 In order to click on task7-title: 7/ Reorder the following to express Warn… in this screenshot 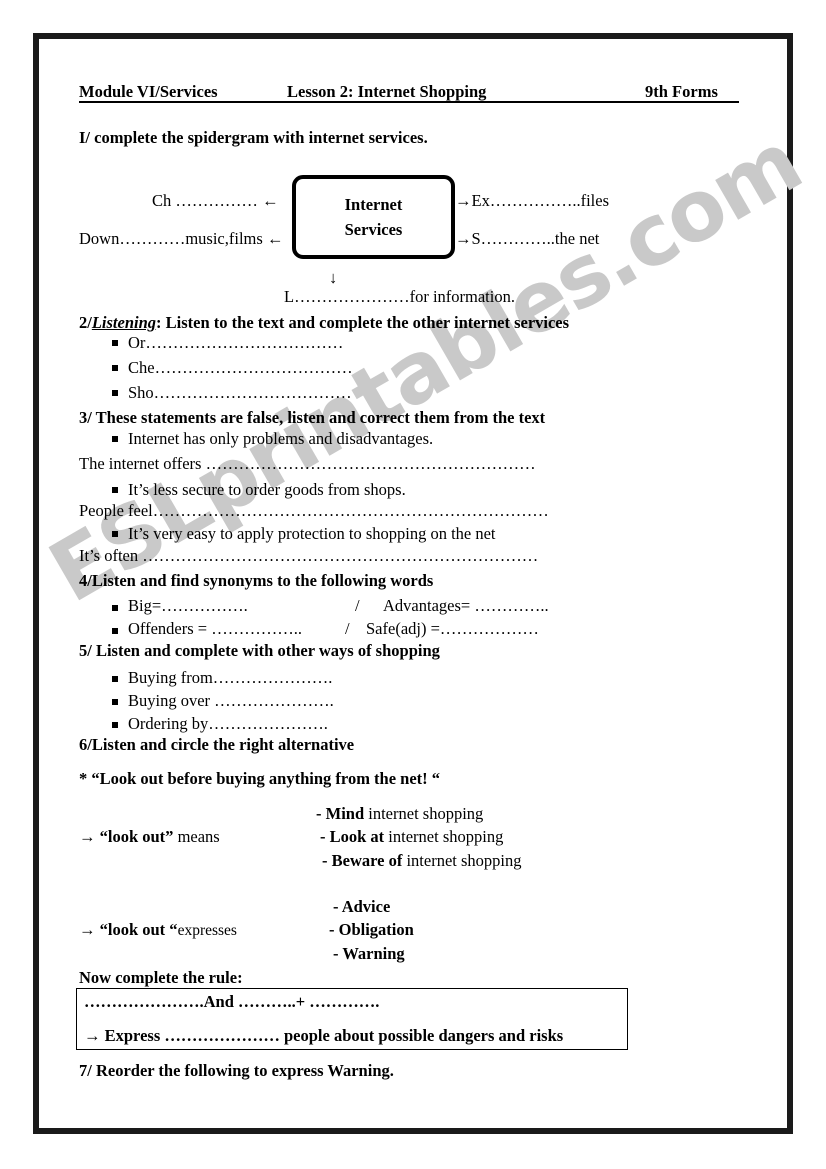, I will do `click(236, 1070)`.